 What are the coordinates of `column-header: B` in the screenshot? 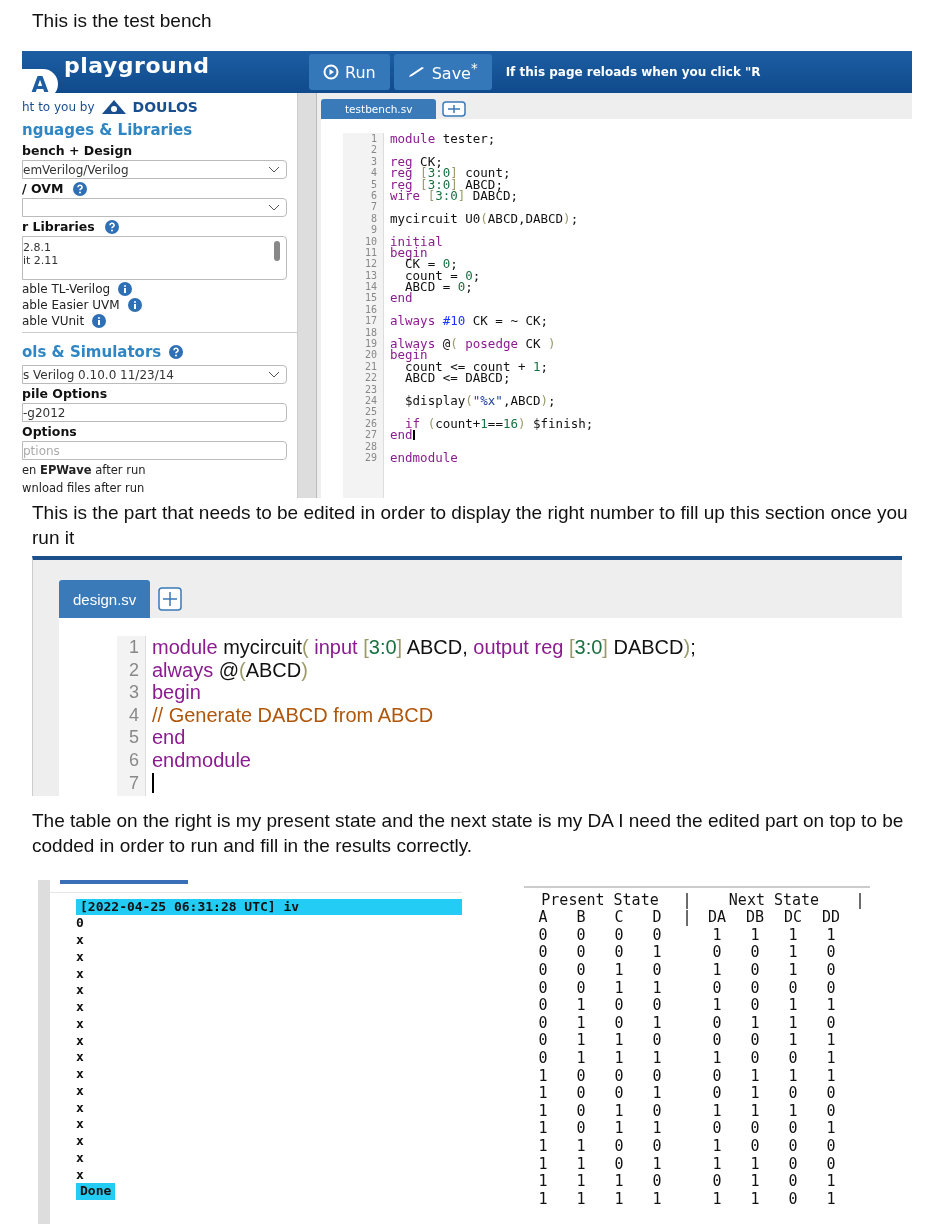 It's located at (581, 918).